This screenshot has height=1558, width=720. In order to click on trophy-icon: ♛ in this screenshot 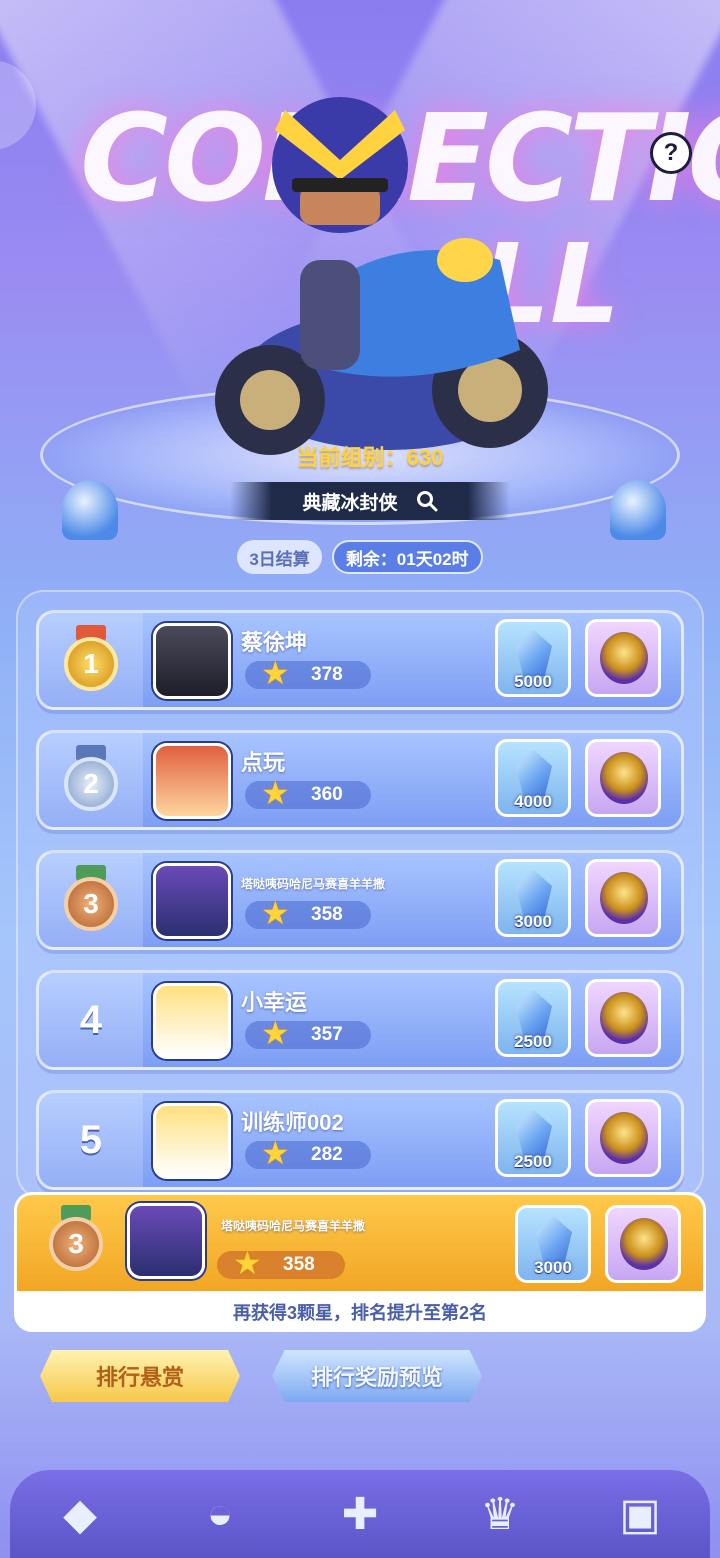, I will do `click(500, 1514)`.